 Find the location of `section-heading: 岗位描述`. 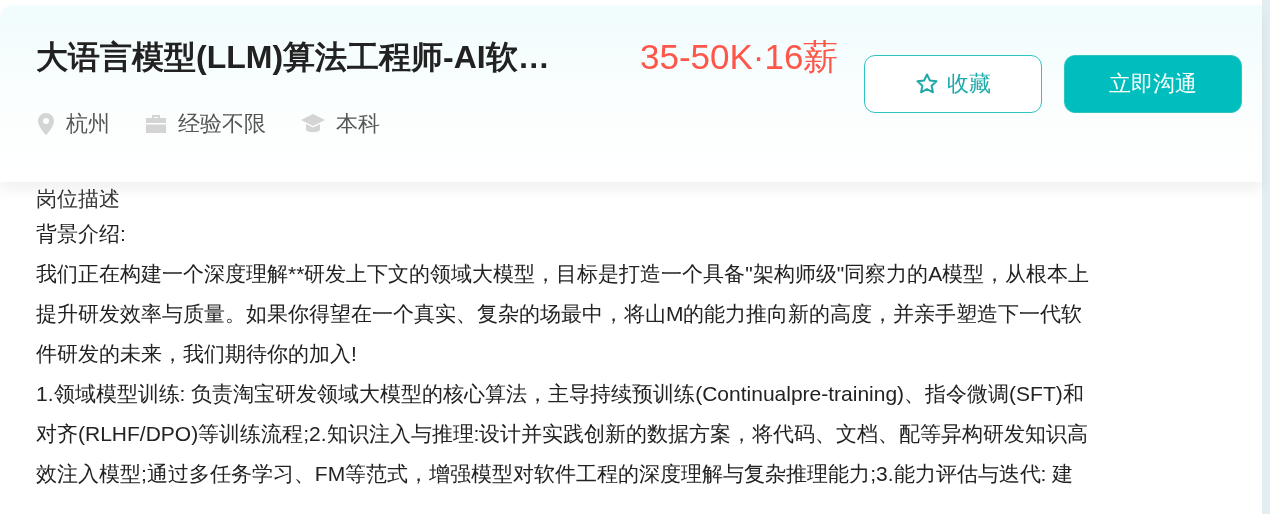

section-heading: 岗位描述 is located at coordinates (78, 199).